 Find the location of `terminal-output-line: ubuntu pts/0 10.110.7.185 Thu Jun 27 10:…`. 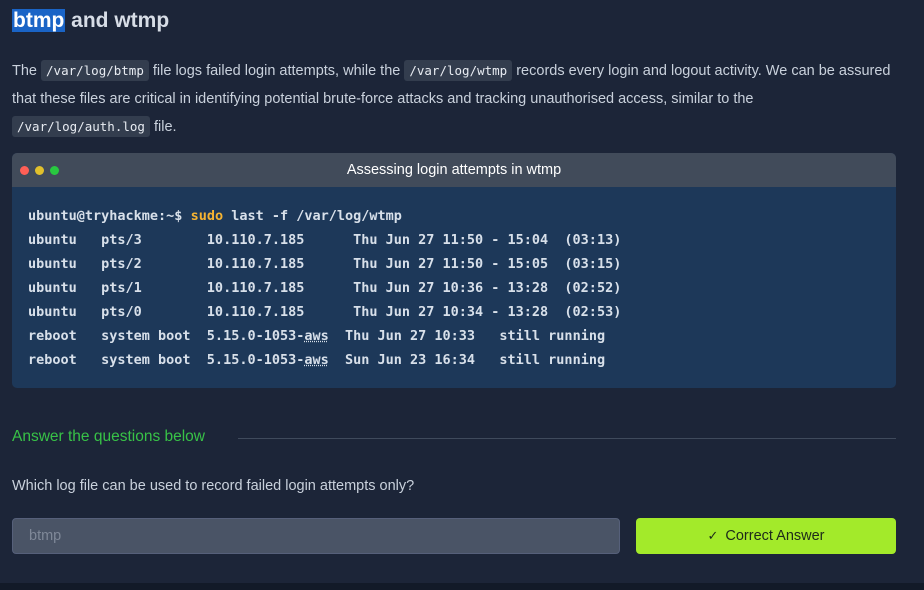

terminal-output-line: ubuntu pts/0 10.110.7.185 Thu Jun 27 10:… is located at coordinates (325, 312).